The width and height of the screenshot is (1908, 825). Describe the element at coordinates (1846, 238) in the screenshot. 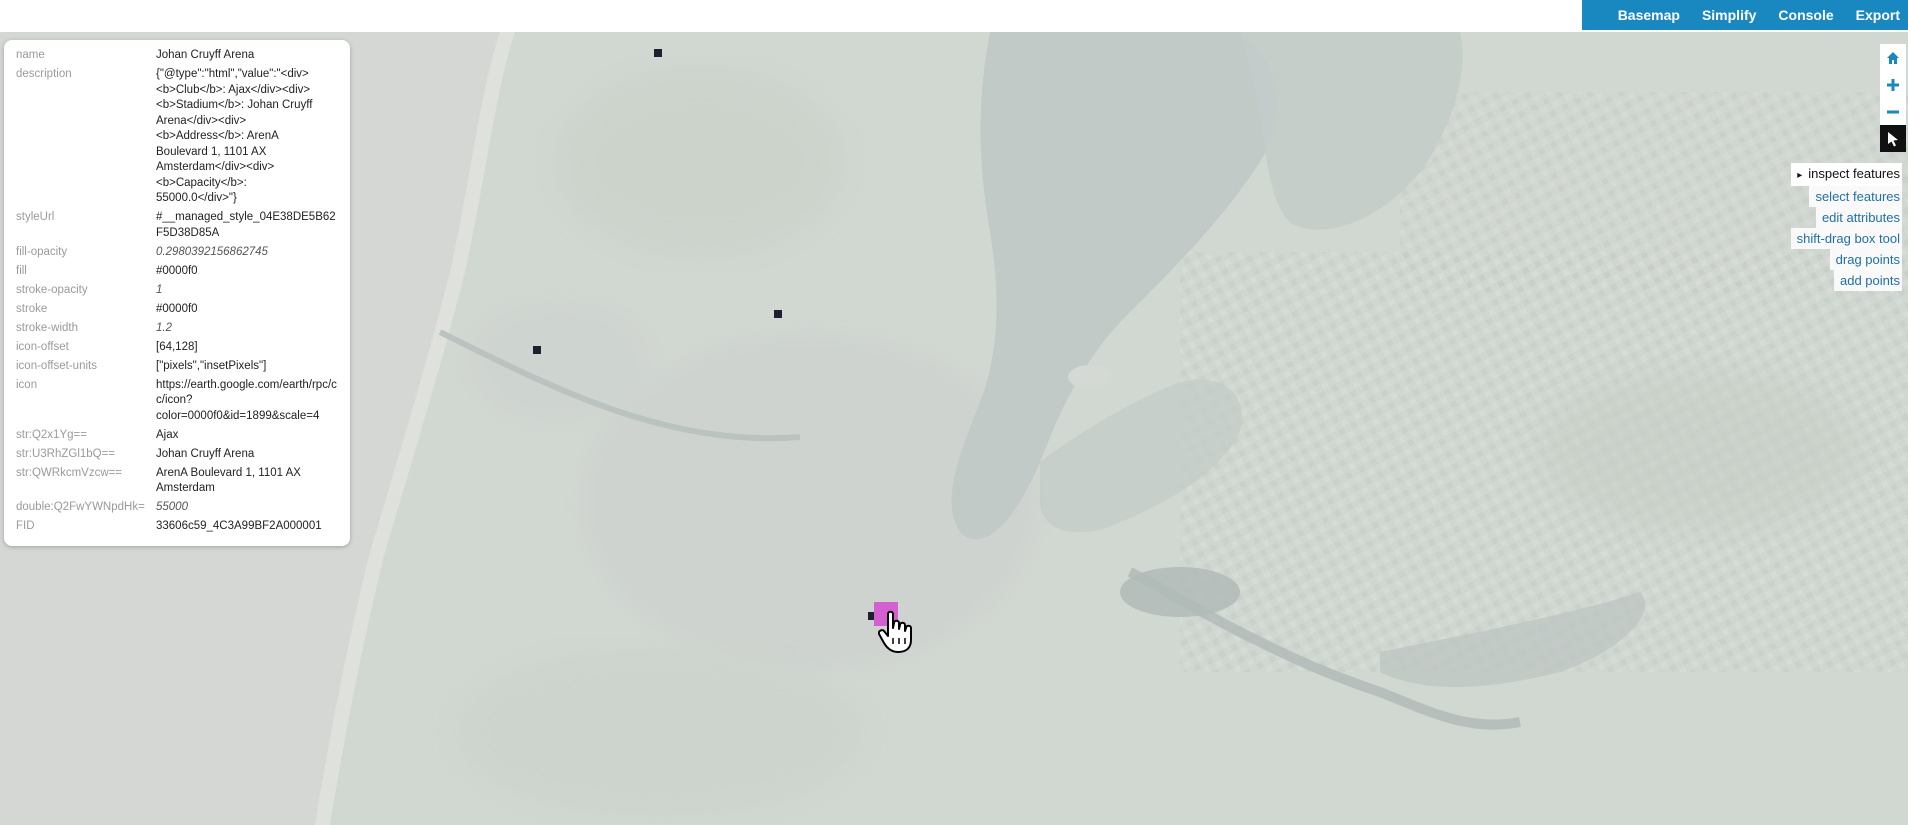

I see `tool-shift-drag-box-tool: shift-drag box tool` at that location.